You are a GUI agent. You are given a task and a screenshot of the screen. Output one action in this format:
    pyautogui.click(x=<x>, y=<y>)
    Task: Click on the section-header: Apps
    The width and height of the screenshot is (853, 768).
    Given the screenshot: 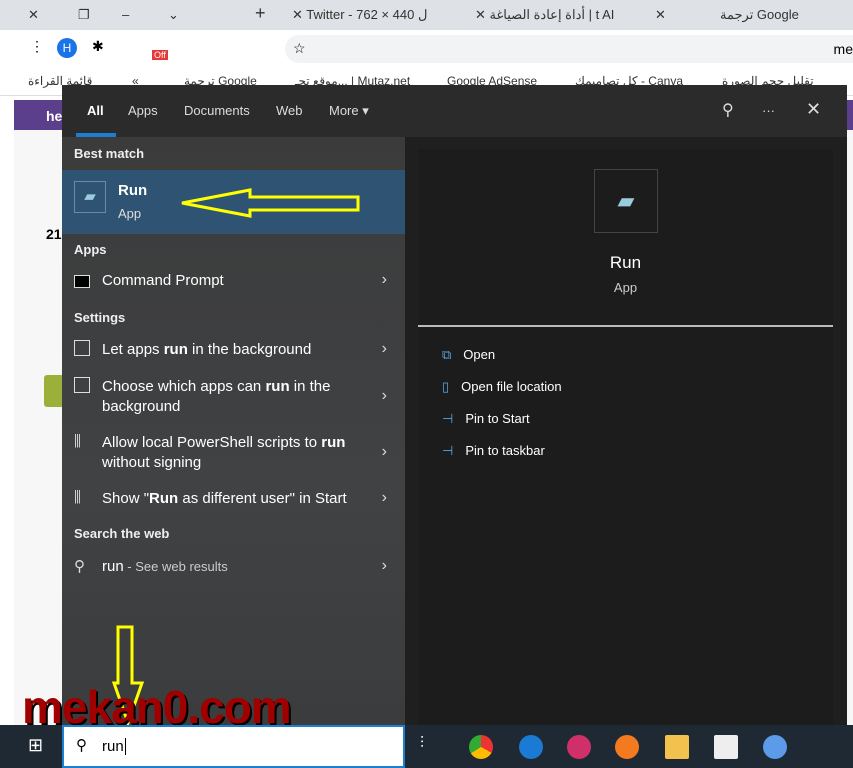 What is the action you would take?
    pyautogui.click(x=90, y=249)
    